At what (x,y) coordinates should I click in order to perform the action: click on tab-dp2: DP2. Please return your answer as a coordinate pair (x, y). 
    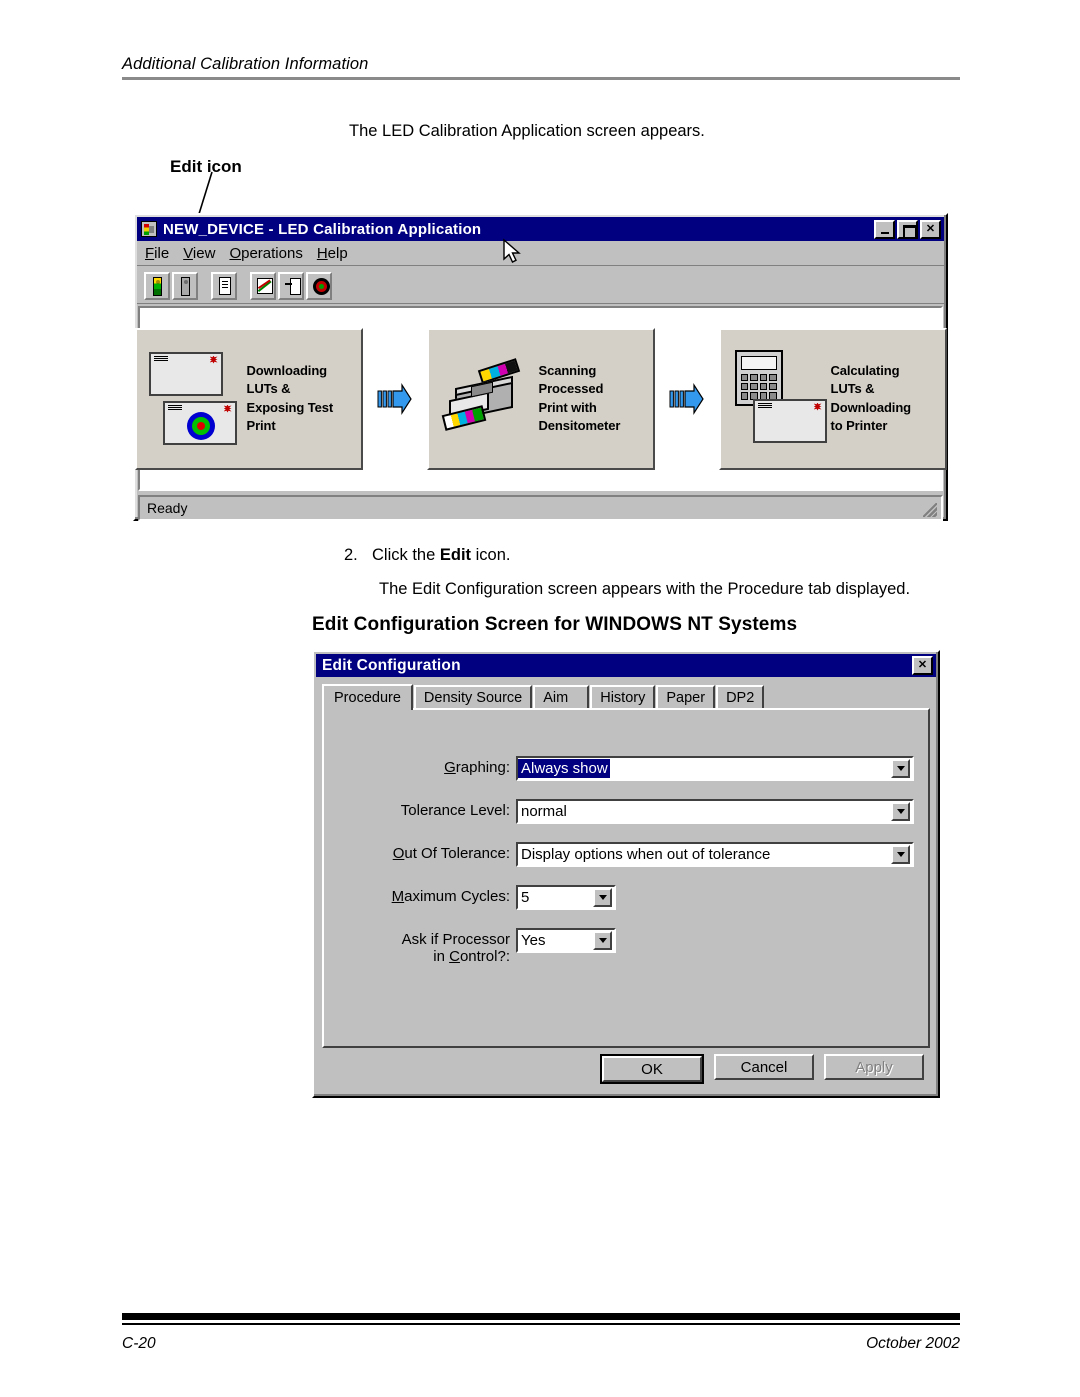
    Looking at the image, I should click on (740, 696).